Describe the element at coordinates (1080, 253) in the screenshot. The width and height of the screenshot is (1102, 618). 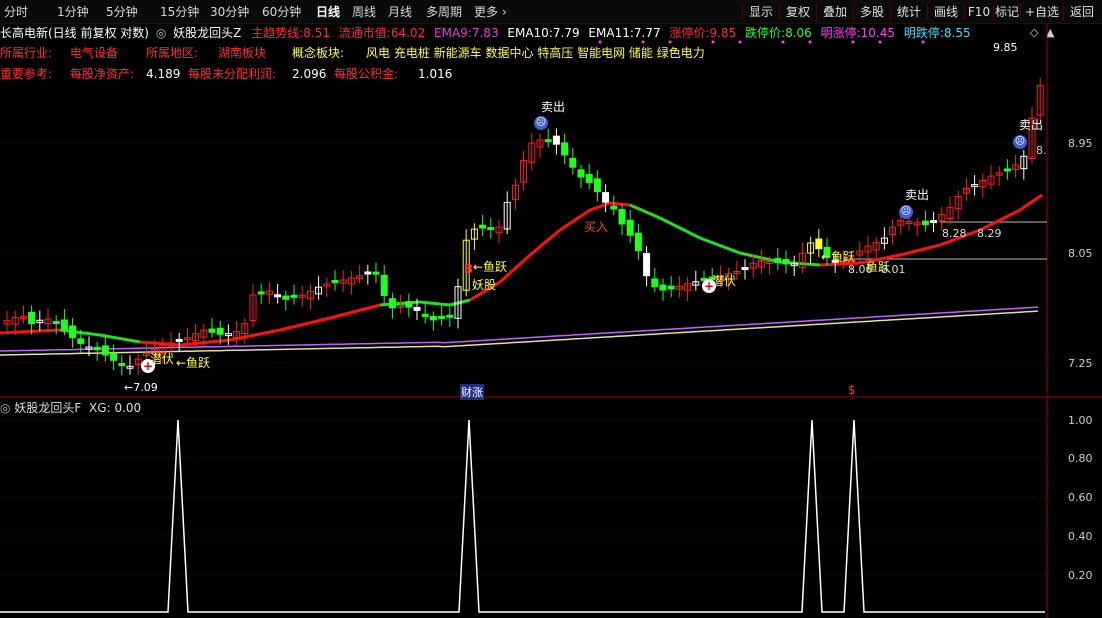
I see `price-tick: 8.05` at that location.